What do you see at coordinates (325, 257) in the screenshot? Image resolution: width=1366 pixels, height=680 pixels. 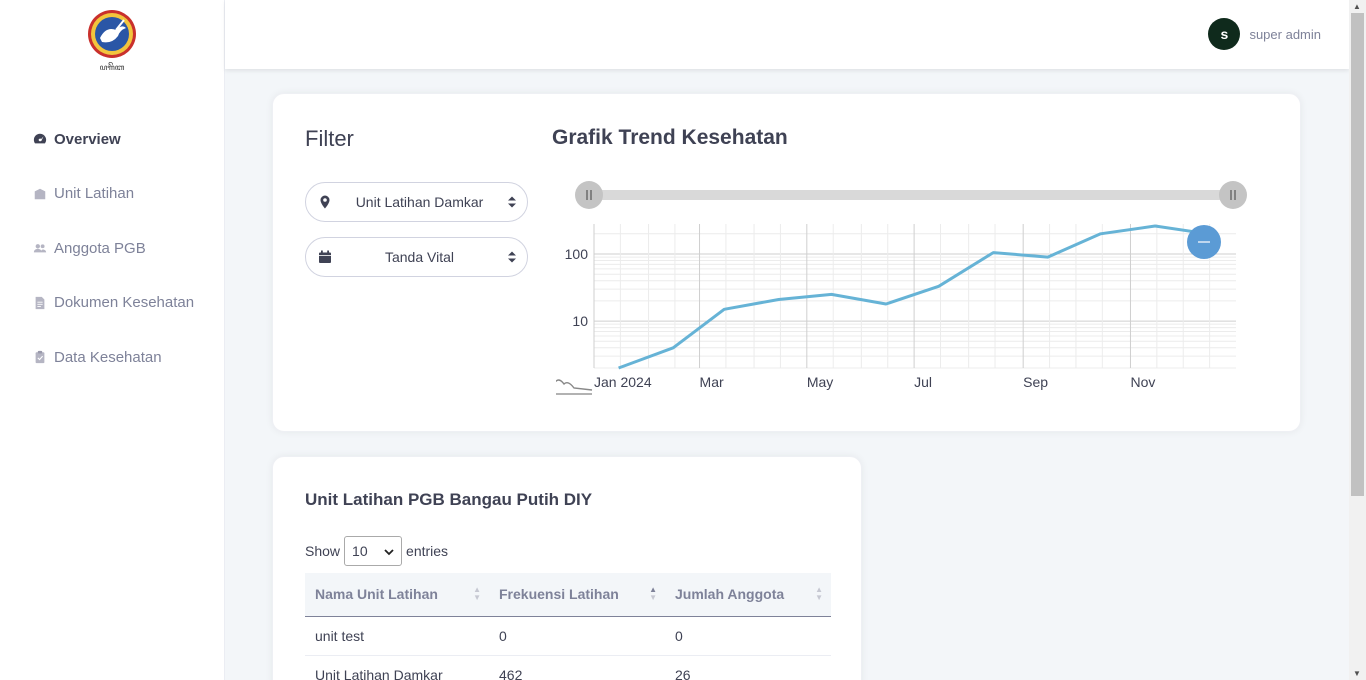 I see `calendar-icon` at bounding box center [325, 257].